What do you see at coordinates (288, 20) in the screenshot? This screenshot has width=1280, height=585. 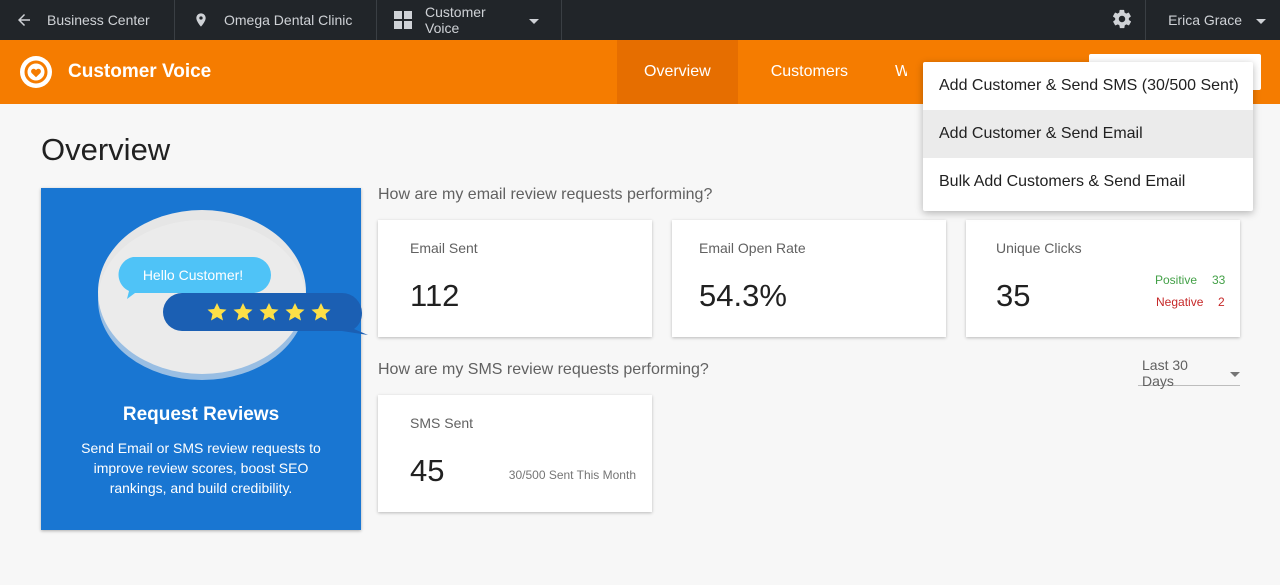 I see `location-label: Omega Dental Clinic` at bounding box center [288, 20].